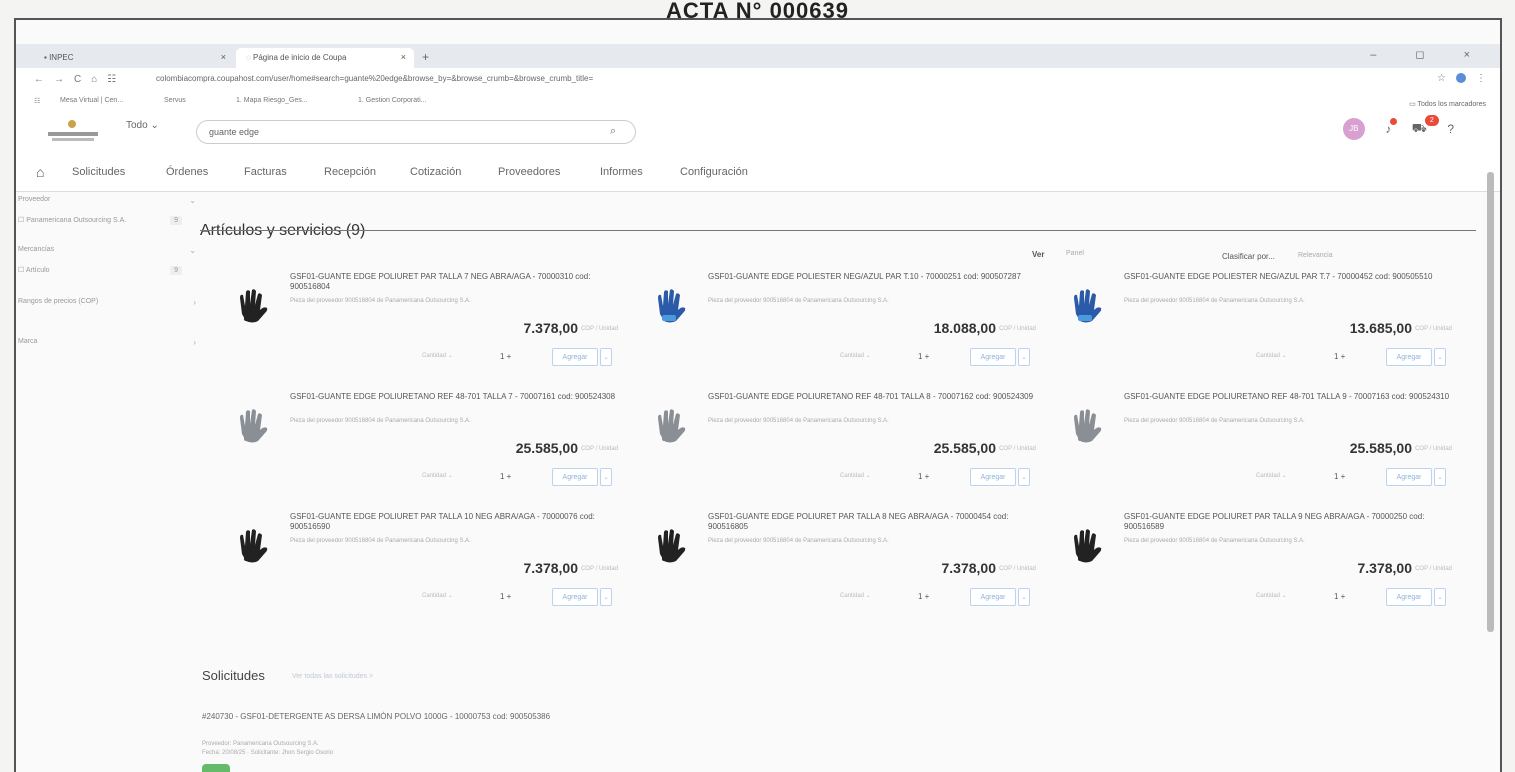 Image resolution: width=1515 pixels, height=772 pixels. Describe the element at coordinates (1075, 253) in the screenshot. I see `view-select: Panel` at that location.